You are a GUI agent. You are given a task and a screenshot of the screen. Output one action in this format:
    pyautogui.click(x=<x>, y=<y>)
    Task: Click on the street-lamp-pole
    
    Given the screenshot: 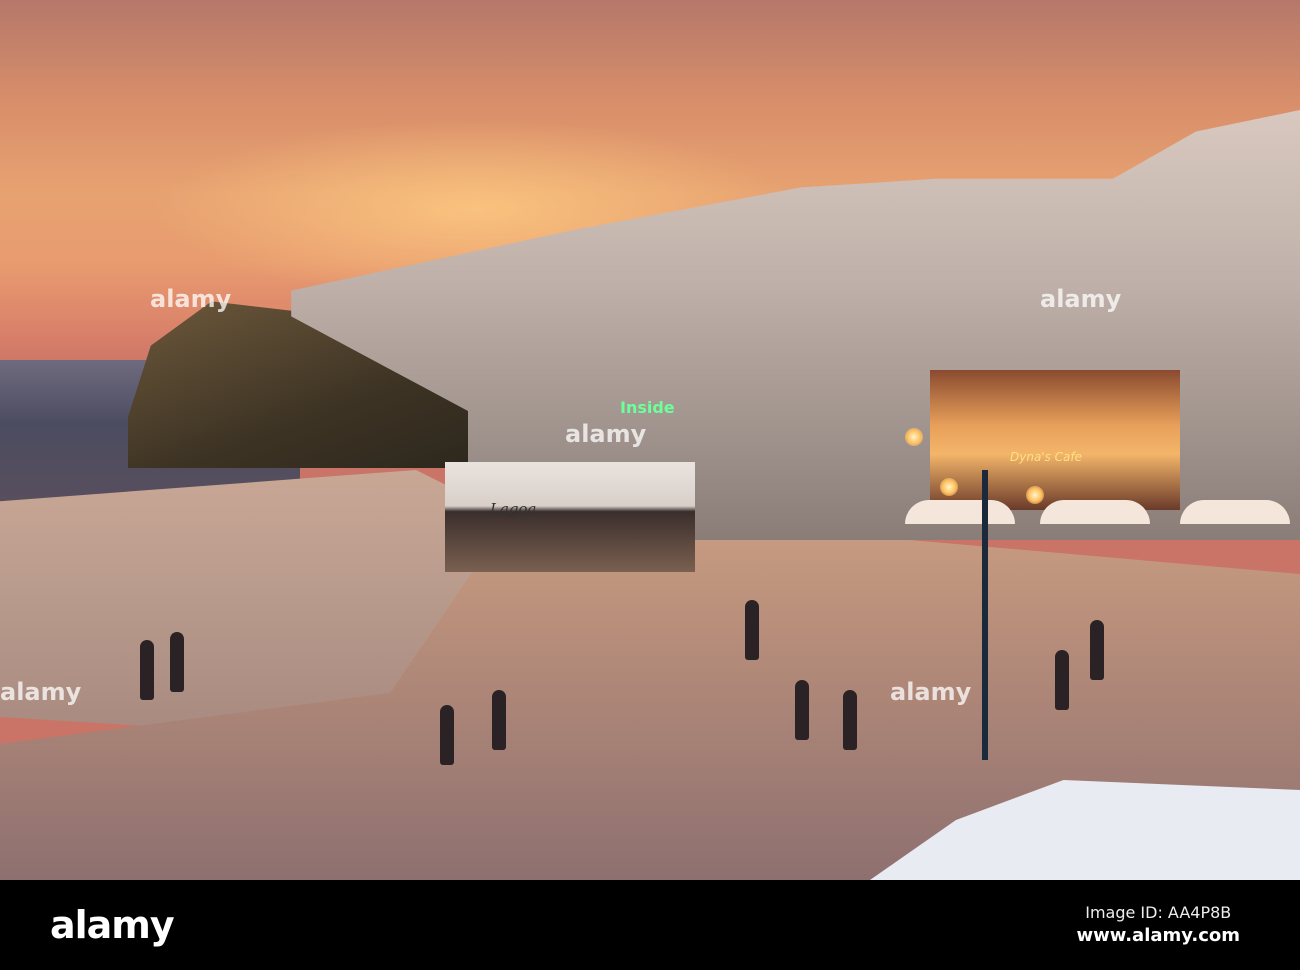 What is the action you would take?
    pyautogui.click(x=985, y=615)
    